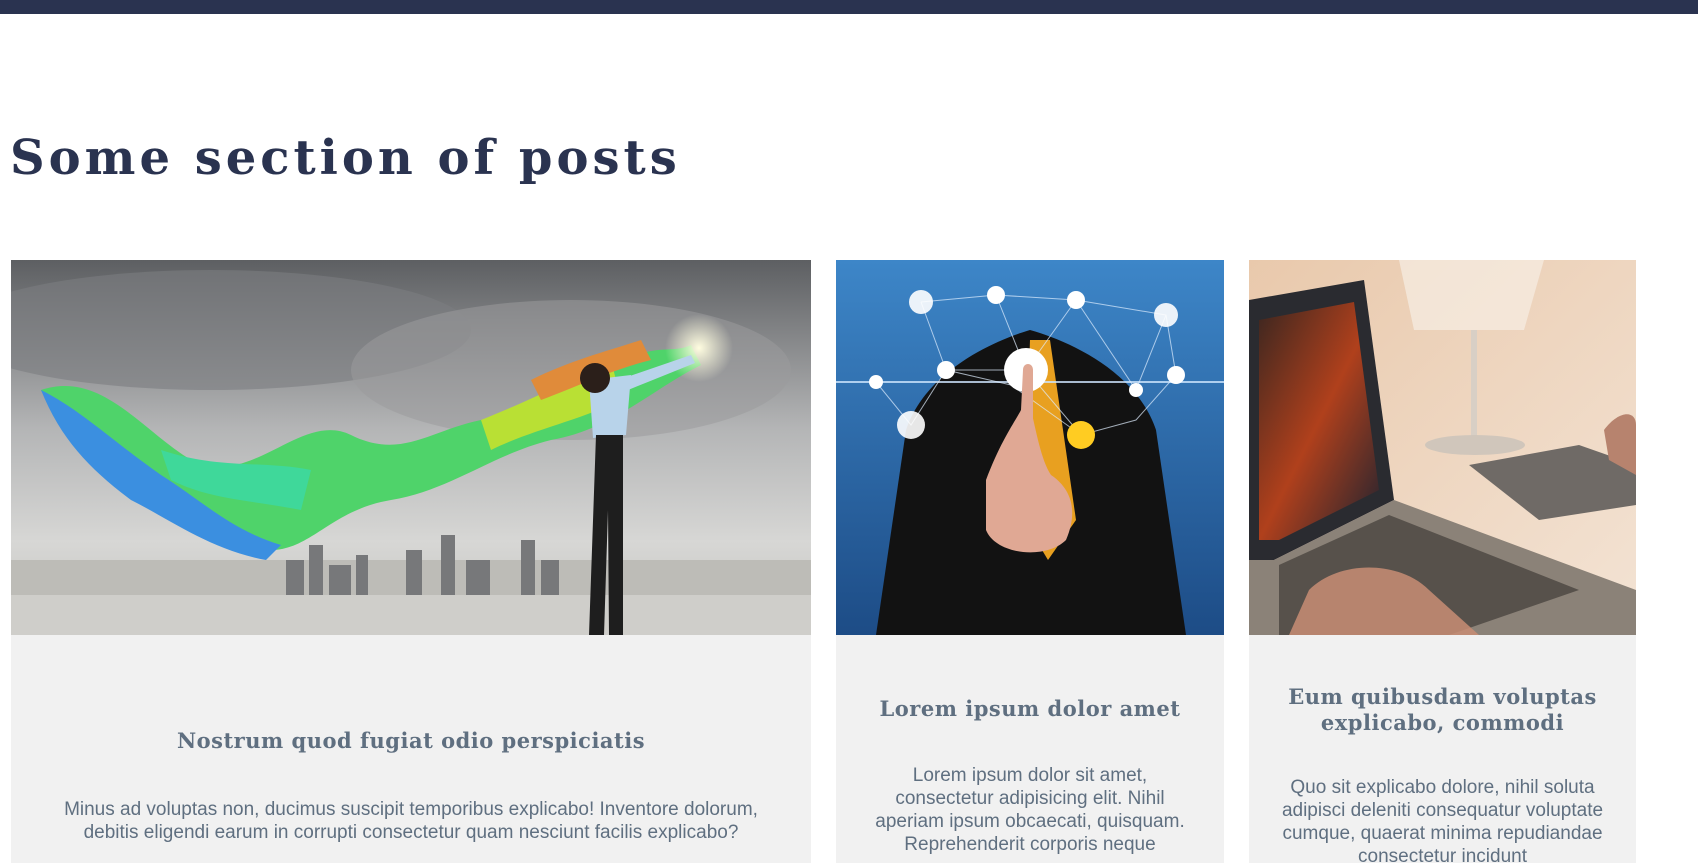 Image resolution: width=1698 pixels, height=863 pixels. Describe the element at coordinates (849, 7) in the screenshot. I see `top-bar` at that location.